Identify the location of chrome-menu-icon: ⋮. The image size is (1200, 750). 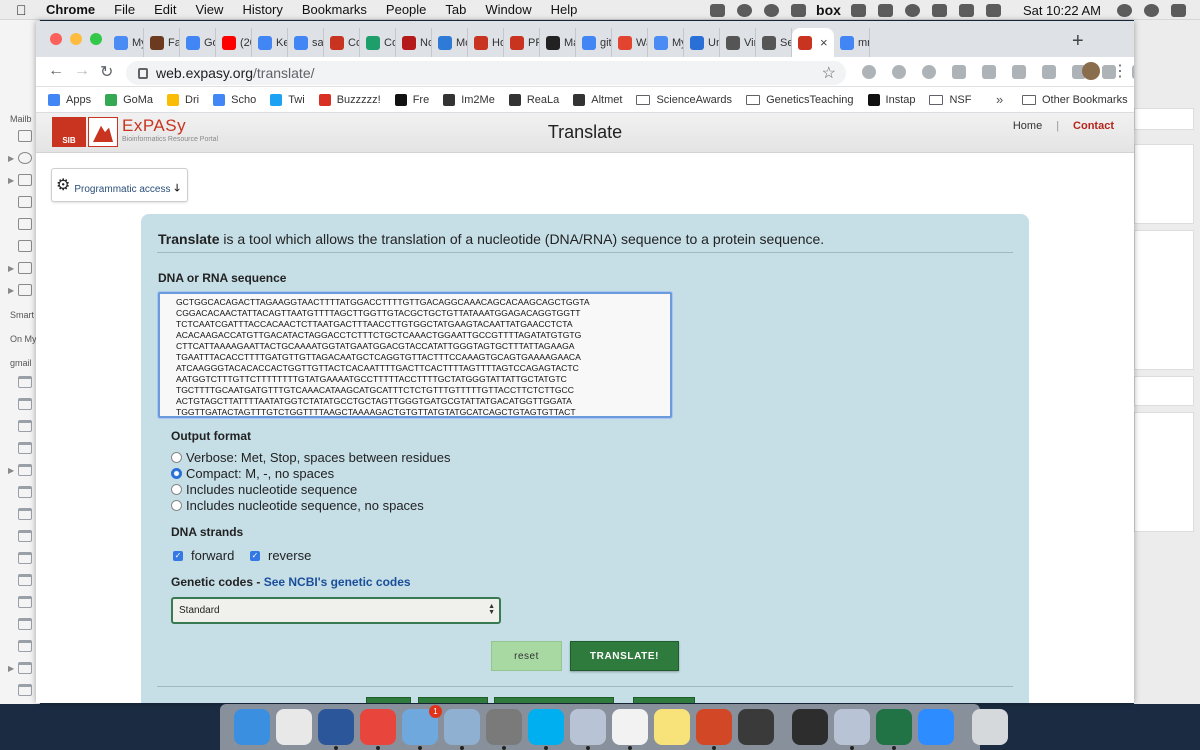
(1120, 71).